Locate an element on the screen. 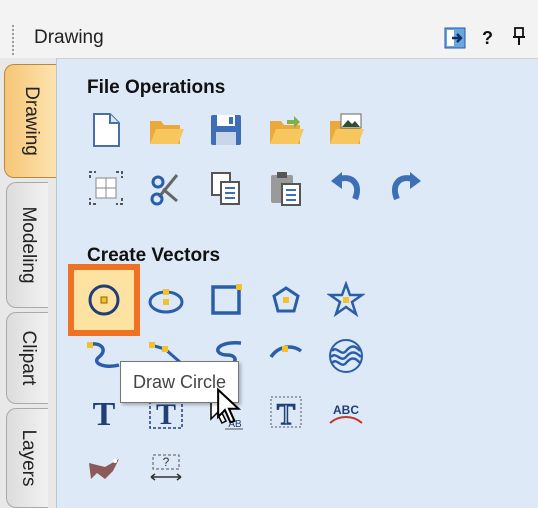  text-on-curve-icon: ABC is located at coordinates (346, 412).